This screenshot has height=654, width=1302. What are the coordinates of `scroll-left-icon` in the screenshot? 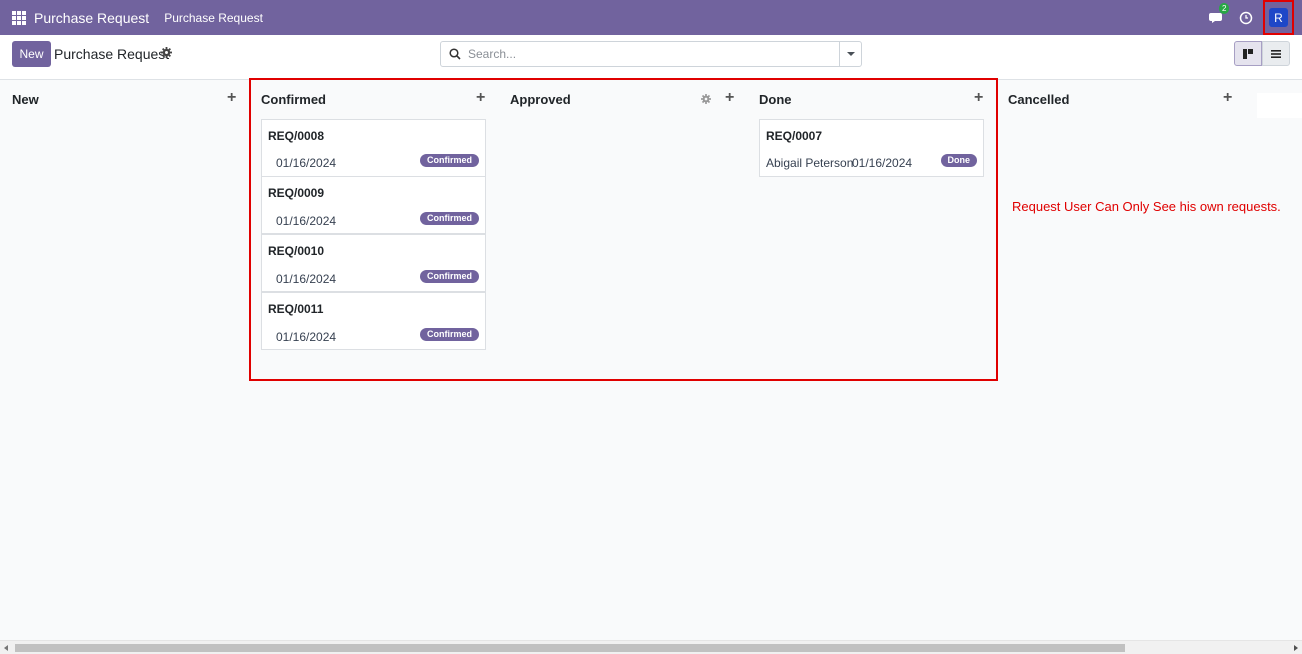 It's located at (6, 648).